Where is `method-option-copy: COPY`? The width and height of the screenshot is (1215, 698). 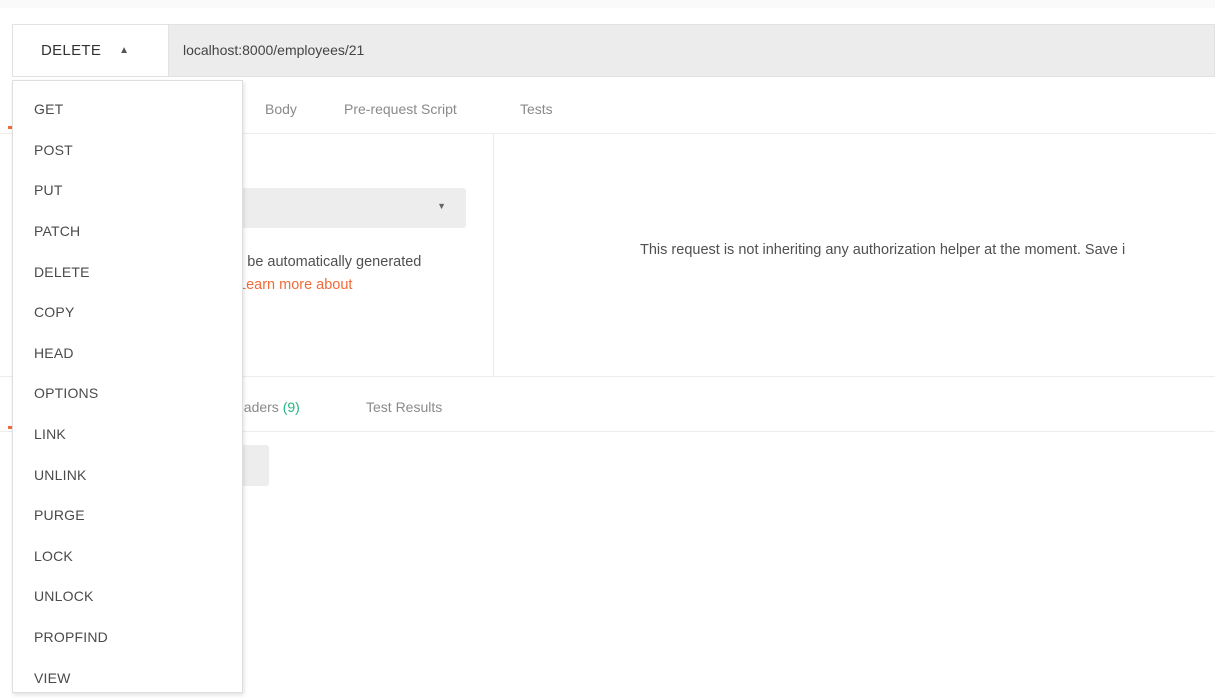
method-option-copy: COPY is located at coordinates (127, 312).